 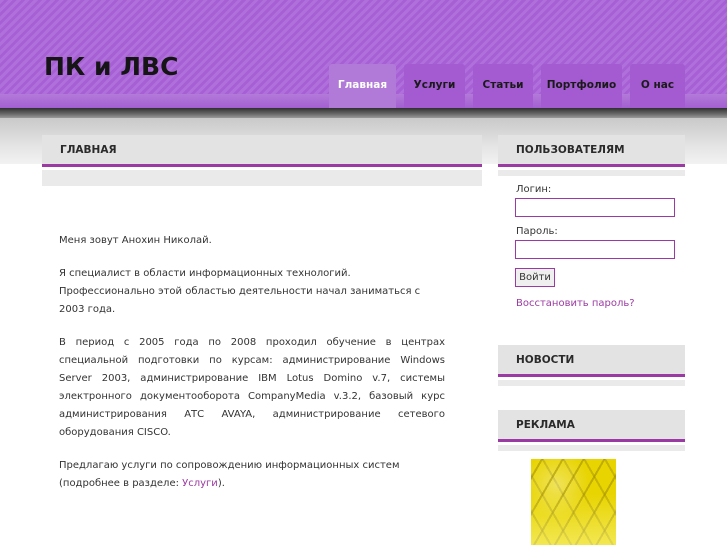 What do you see at coordinates (262, 151) in the screenshot?
I see `main-heading-bar: ГЛАВНАЯ` at bounding box center [262, 151].